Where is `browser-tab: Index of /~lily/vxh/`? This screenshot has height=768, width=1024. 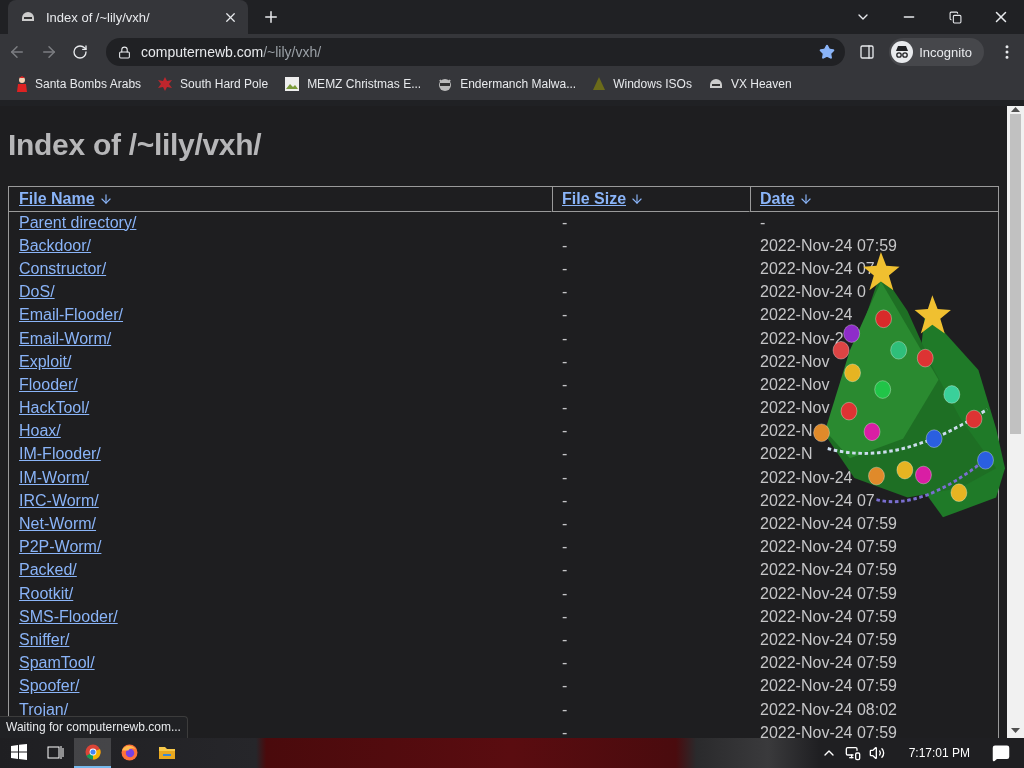
browser-tab: Index of /~lily/vxh/ is located at coordinates (128, 17).